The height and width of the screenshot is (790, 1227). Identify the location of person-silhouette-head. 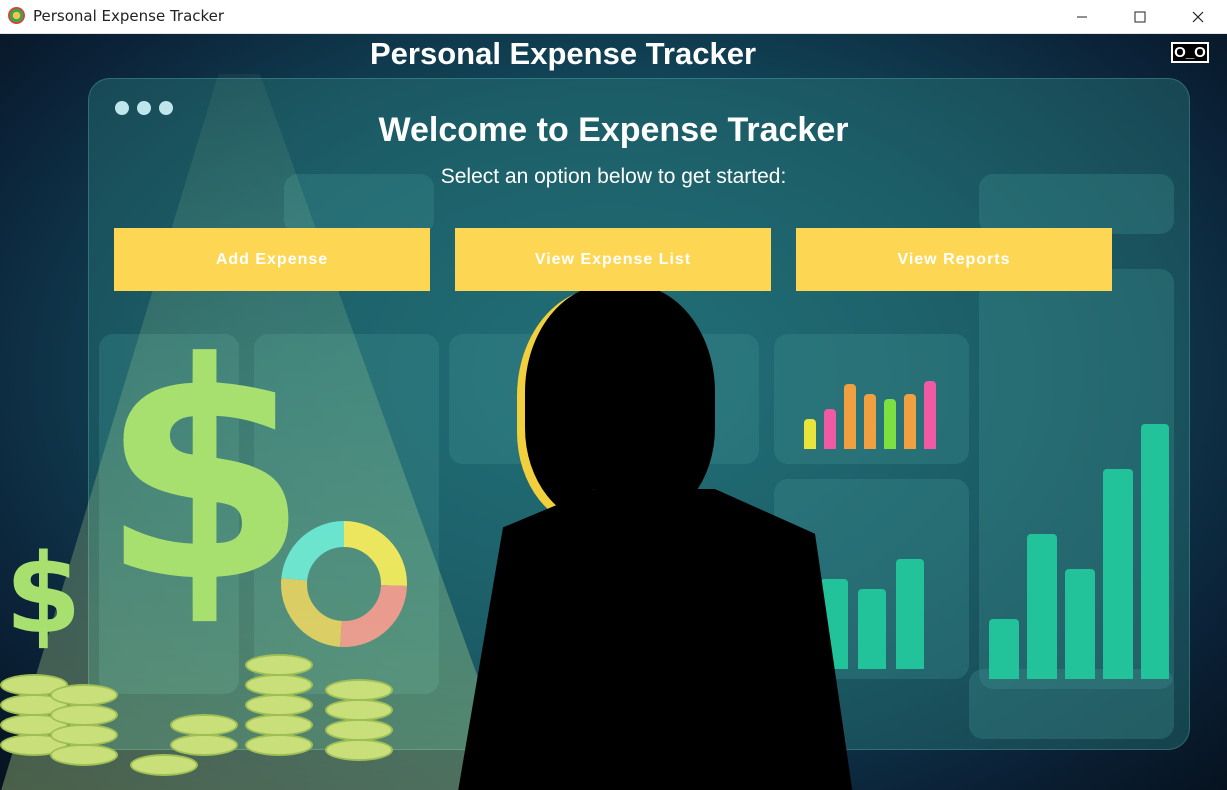
(620, 404).